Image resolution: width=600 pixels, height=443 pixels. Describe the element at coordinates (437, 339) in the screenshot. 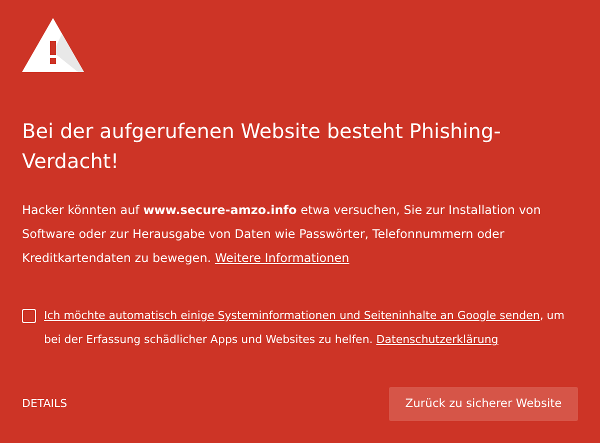

I see `privacy-link: Datenschutzerklärung` at that location.